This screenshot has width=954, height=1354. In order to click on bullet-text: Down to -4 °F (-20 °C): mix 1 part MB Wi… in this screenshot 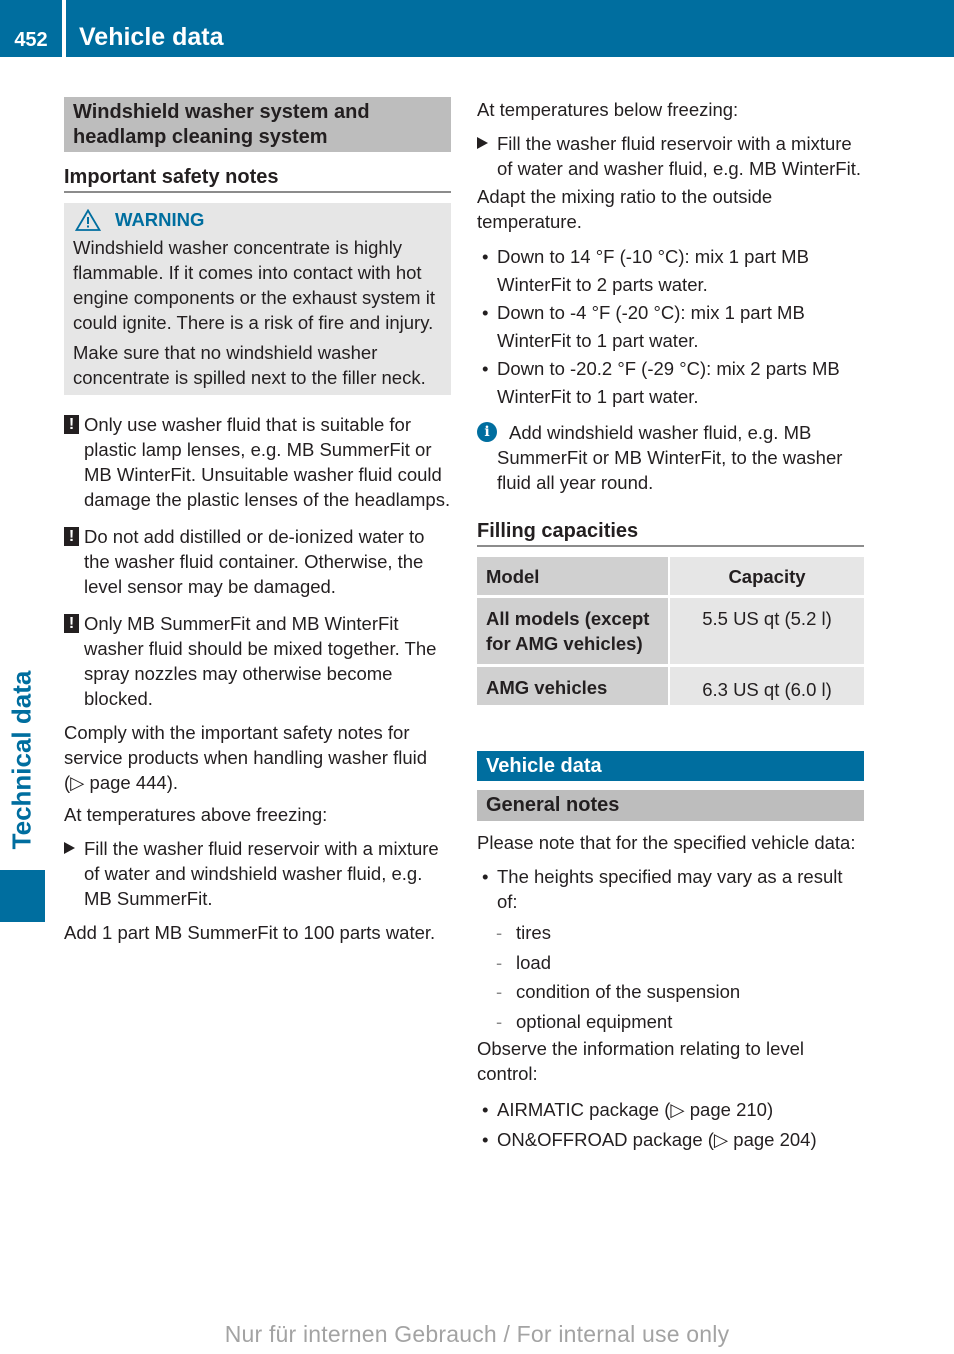, I will do `click(651, 326)`.